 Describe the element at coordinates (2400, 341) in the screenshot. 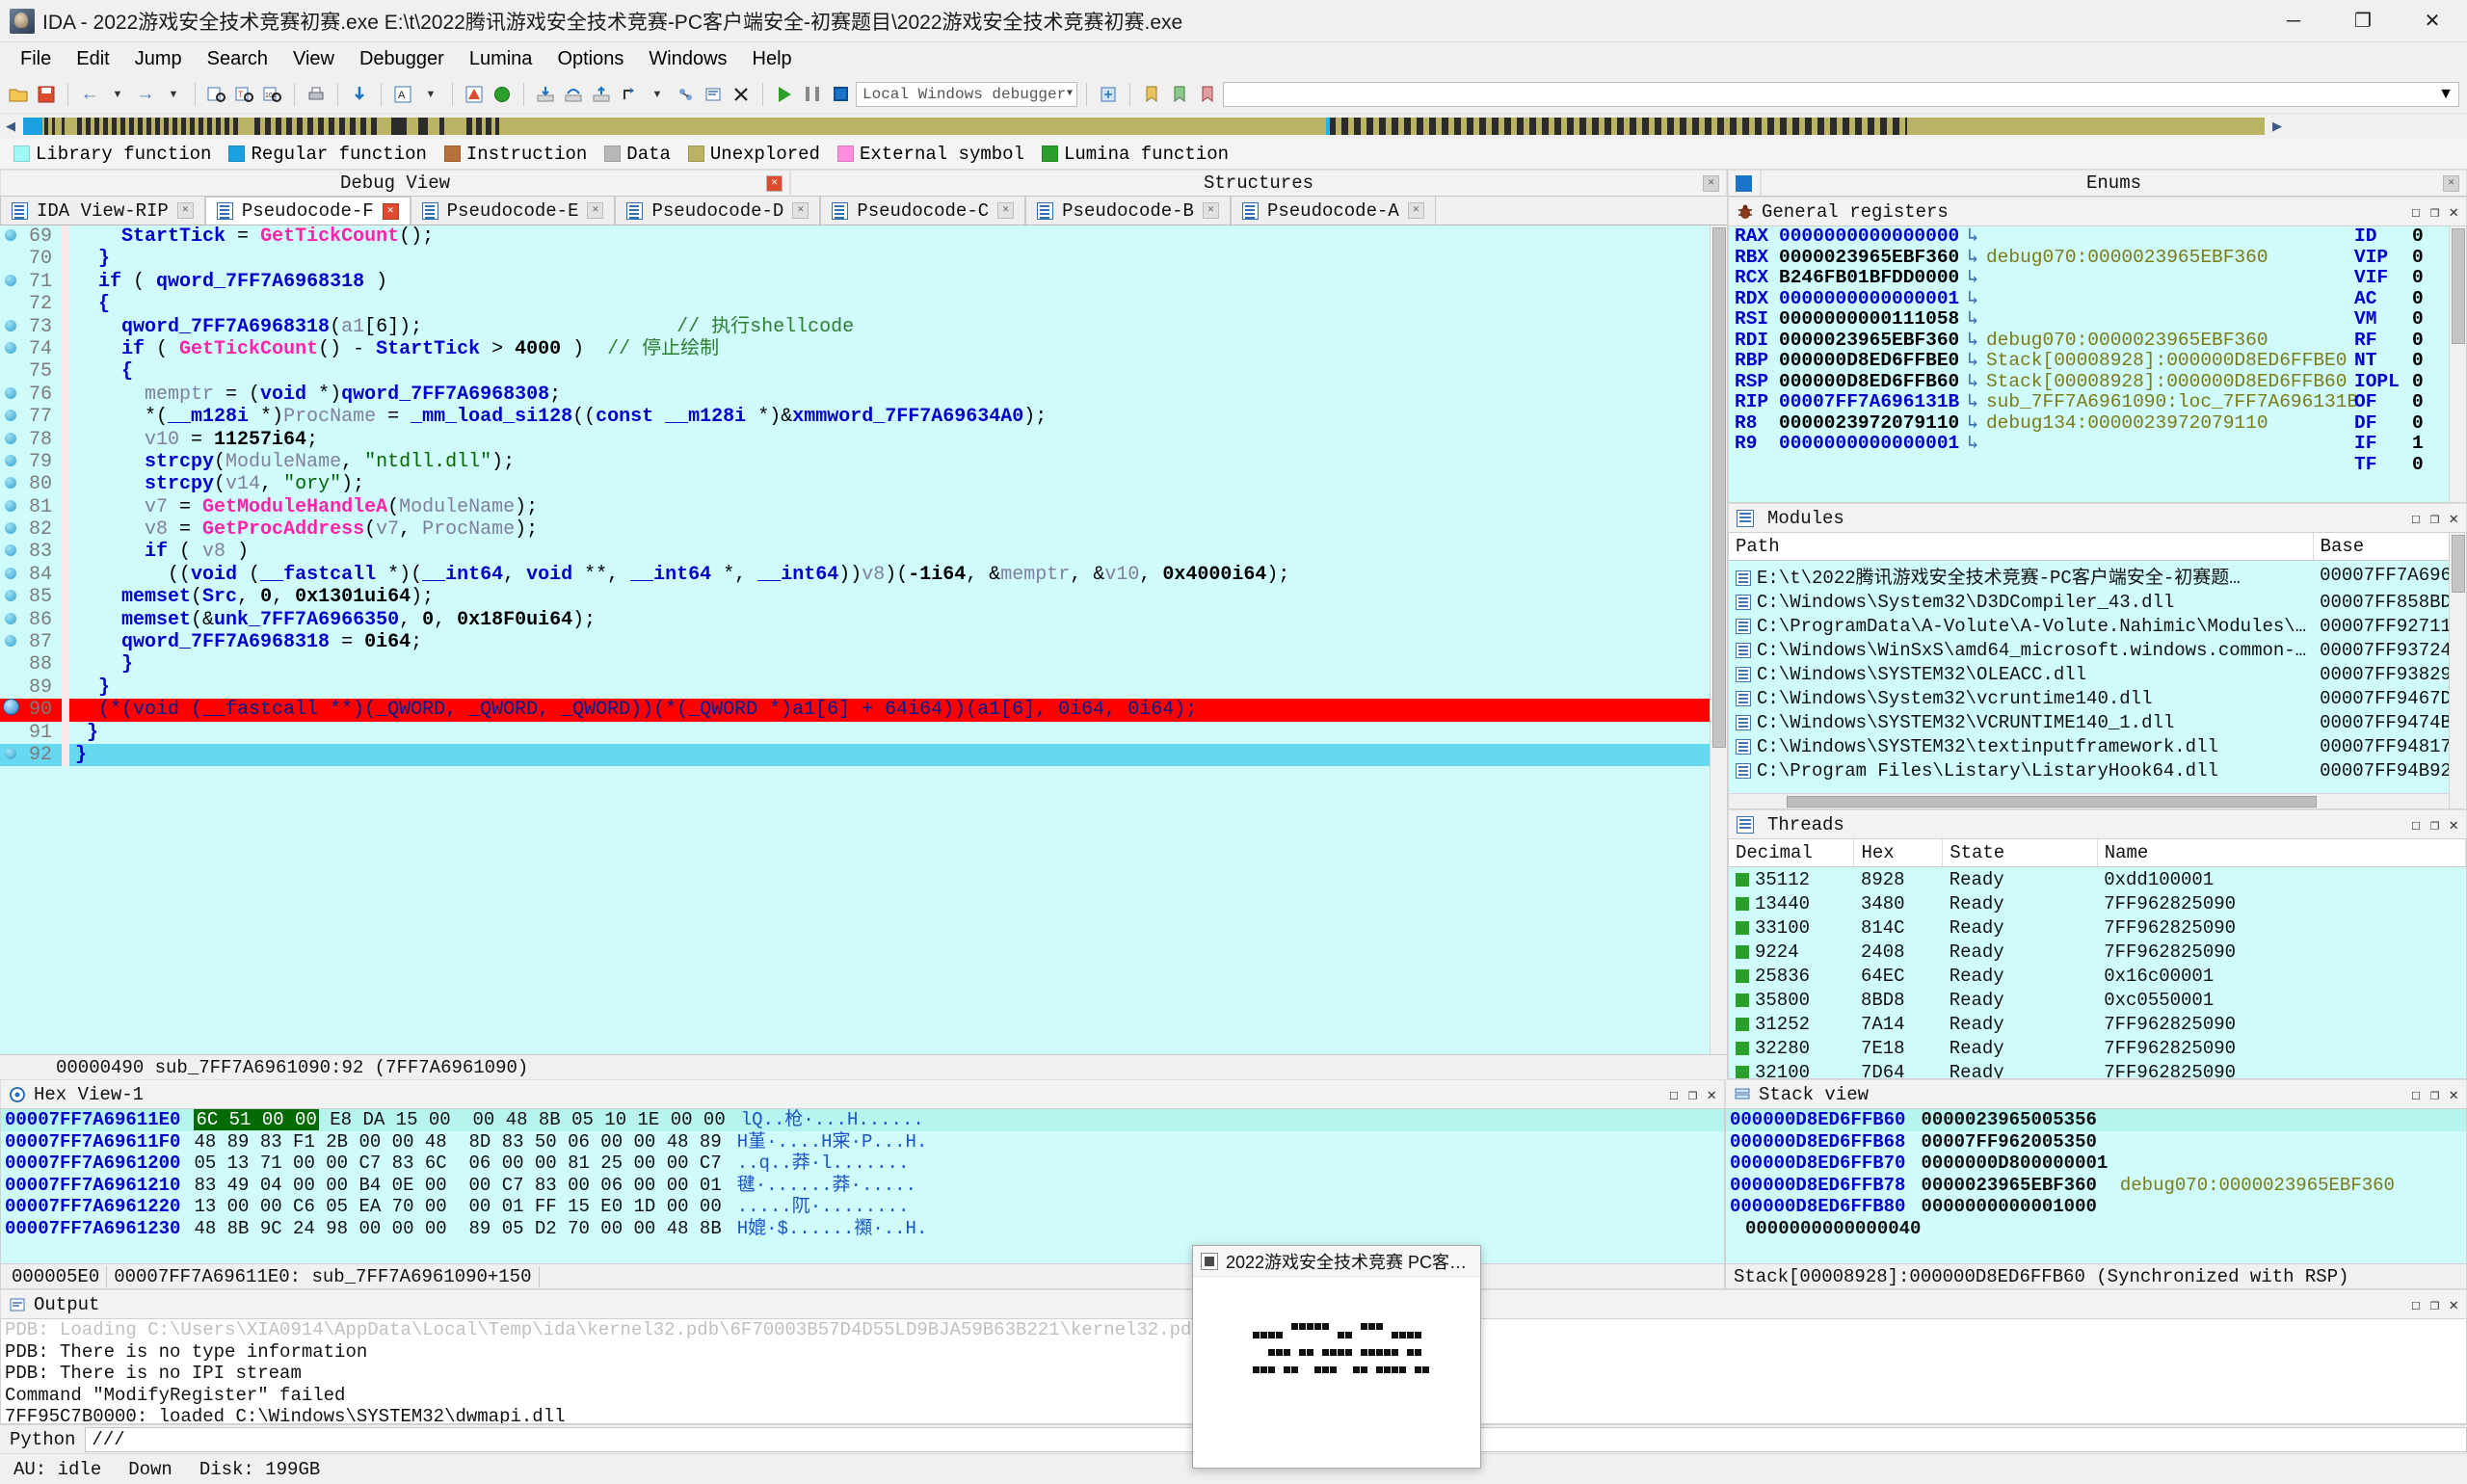

I see `flag-row: RF 0` at that location.